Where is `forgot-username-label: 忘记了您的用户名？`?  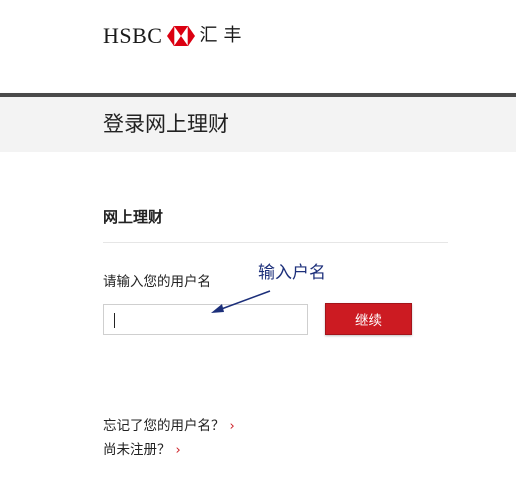 forgot-username-label: 忘记了您的用户名？ is located at coordinates (164, 426).